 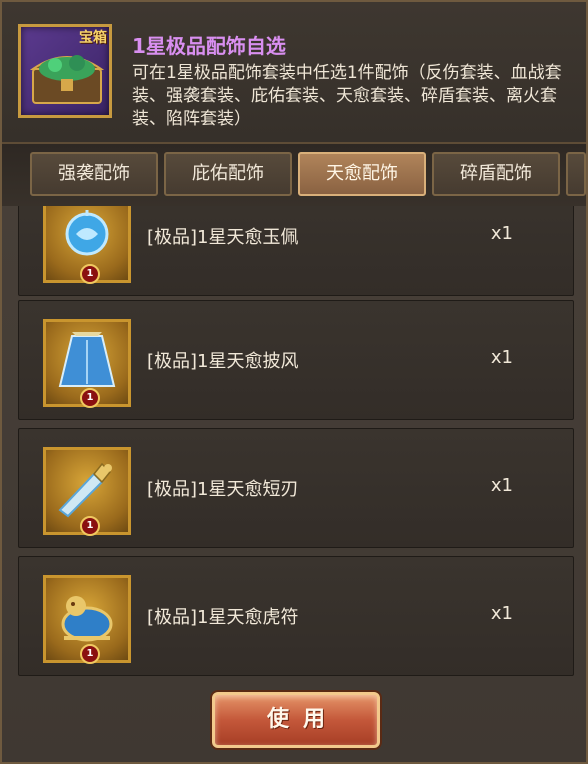 What do you see at coordinates (296, 720) in the screenshot?
I see `use-button: 使用` at bounding box center [296, 720].